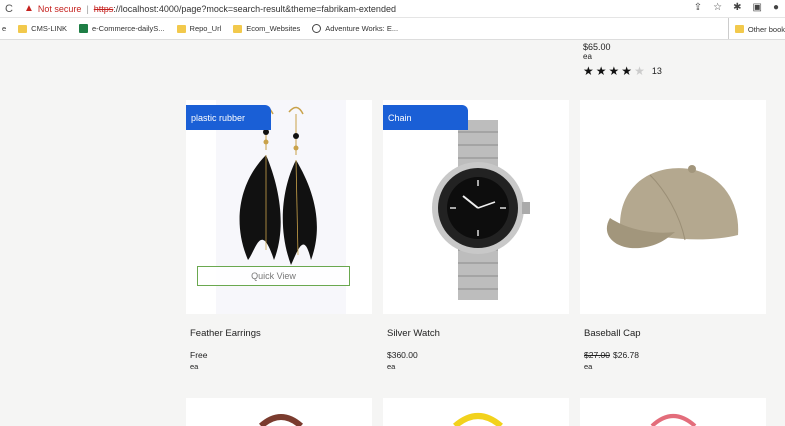  What do you see at coordinates (60, 9) in the screenshot?
I see `not-secure-label: Not secure` at bounding box center [60, 9].